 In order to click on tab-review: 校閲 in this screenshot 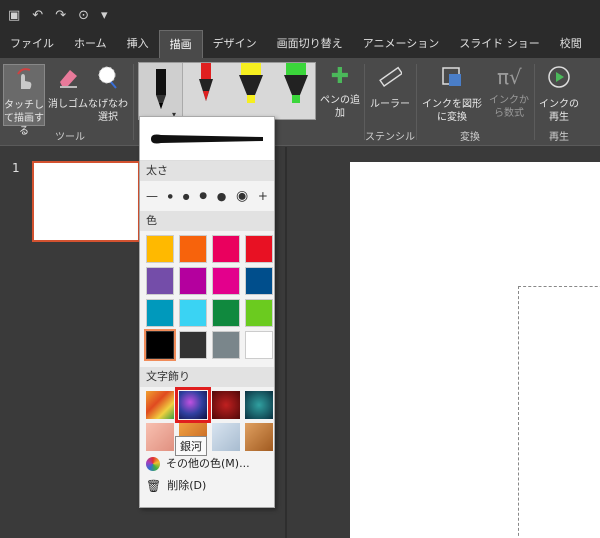, I will do `click(571, 44)`.